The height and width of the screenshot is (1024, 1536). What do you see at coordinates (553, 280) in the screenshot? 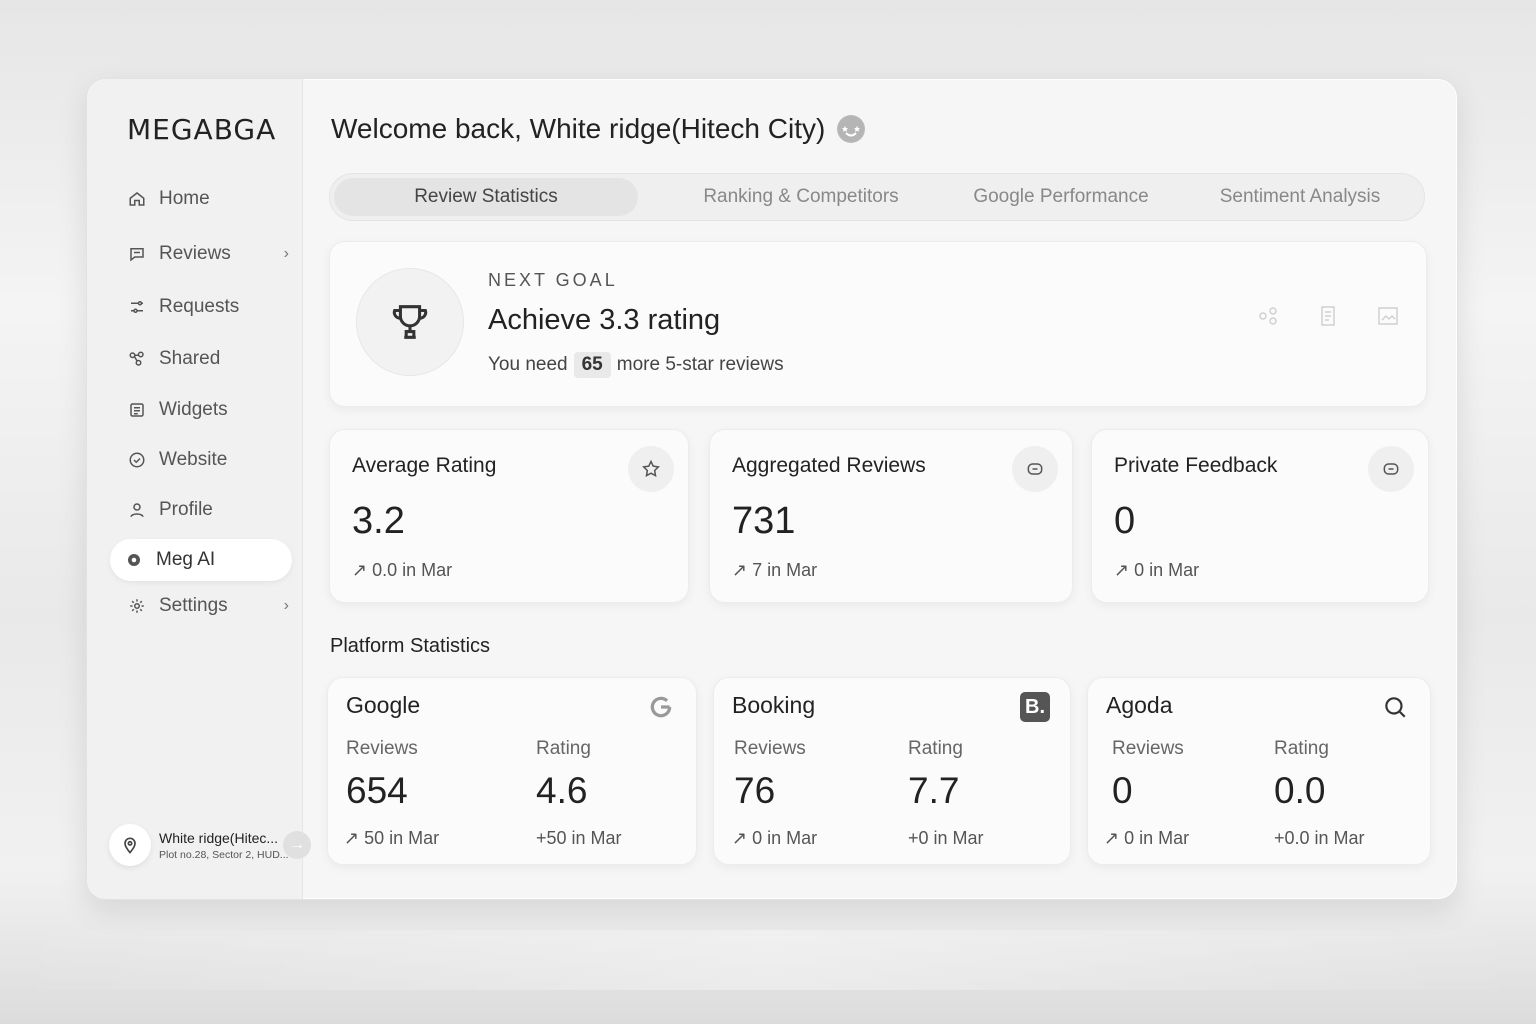
I see `goal-kicker: NEXT GOAL` at bounding box center [553, 280].